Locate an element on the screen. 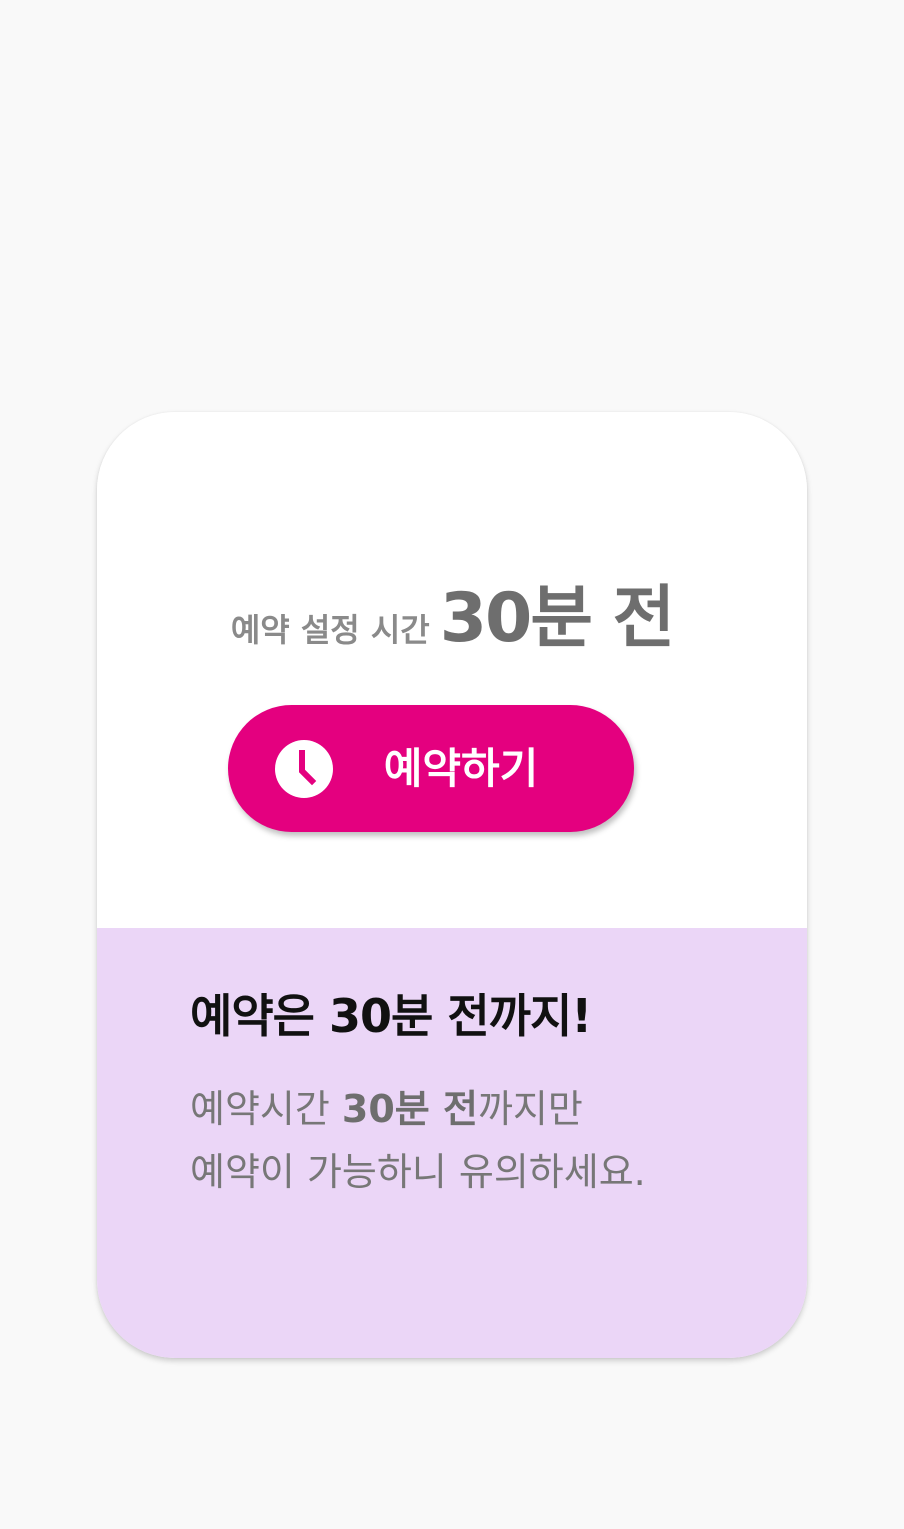  notice-line-1-suffix: 까지만 is located at coordinates (530, 1109).